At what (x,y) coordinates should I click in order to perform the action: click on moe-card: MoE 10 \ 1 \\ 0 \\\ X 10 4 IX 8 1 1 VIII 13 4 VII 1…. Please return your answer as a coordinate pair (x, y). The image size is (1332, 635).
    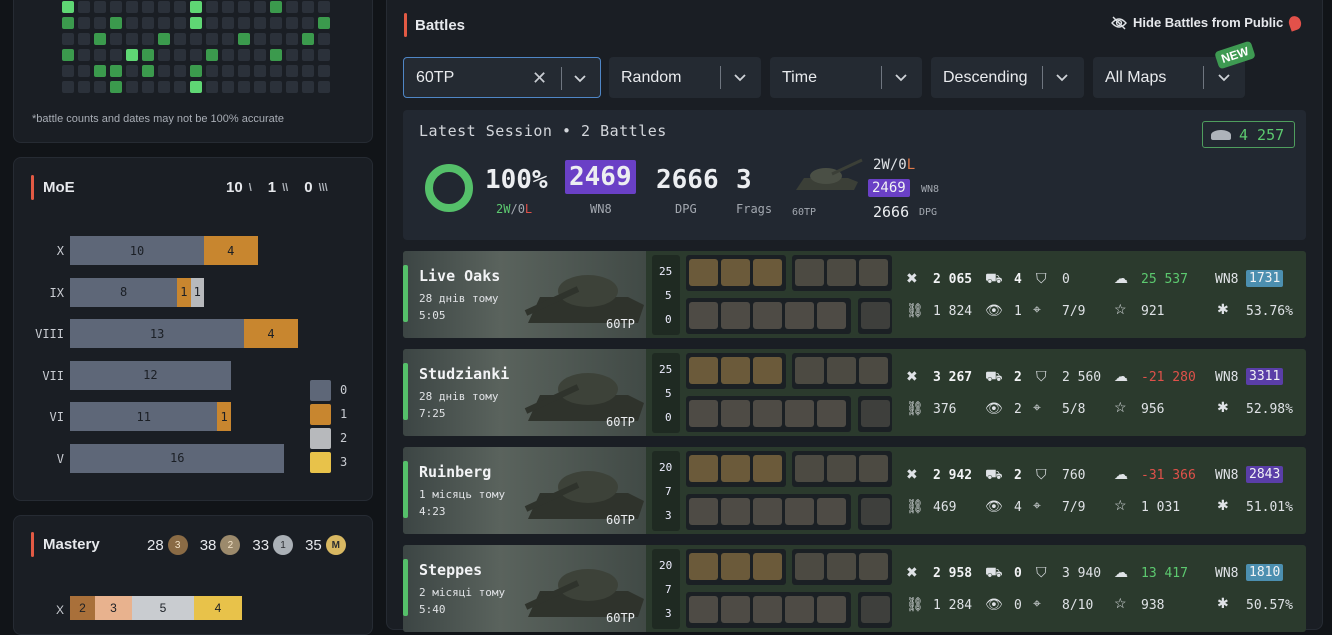
    Looking at the image, I should click on (193, 329).